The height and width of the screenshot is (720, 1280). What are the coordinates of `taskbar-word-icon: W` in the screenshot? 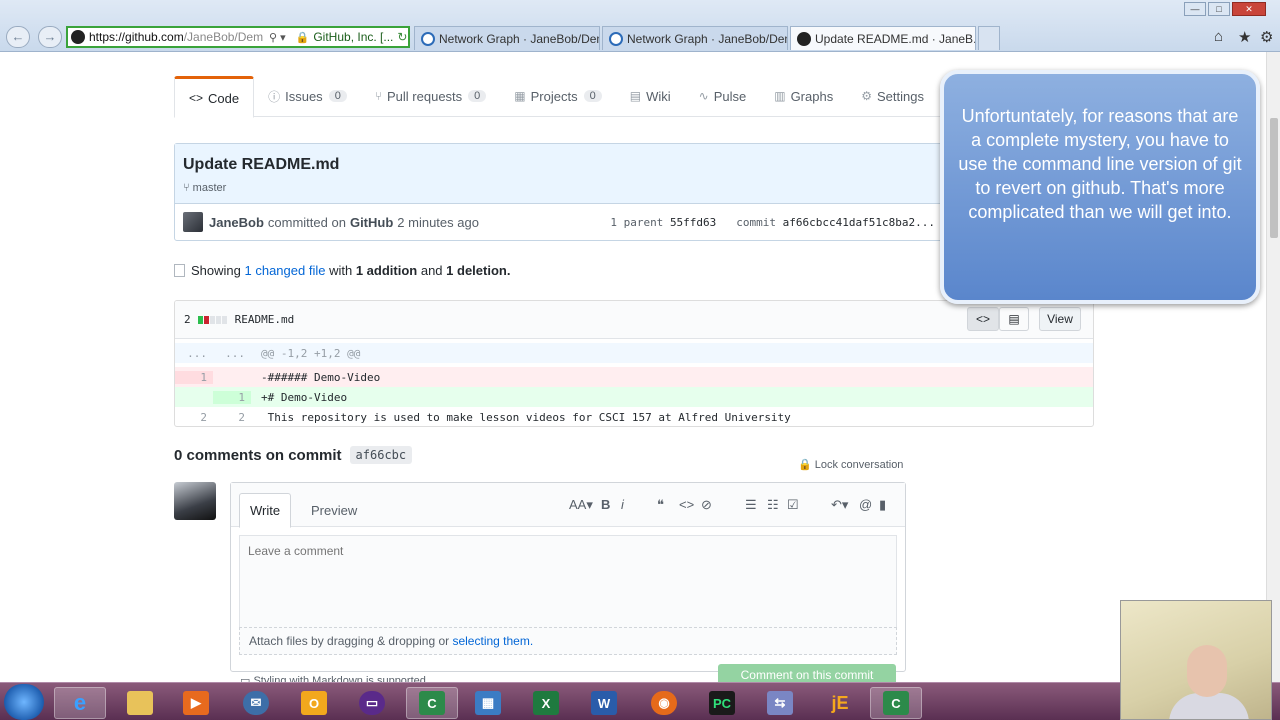 It's located at (604, 703).